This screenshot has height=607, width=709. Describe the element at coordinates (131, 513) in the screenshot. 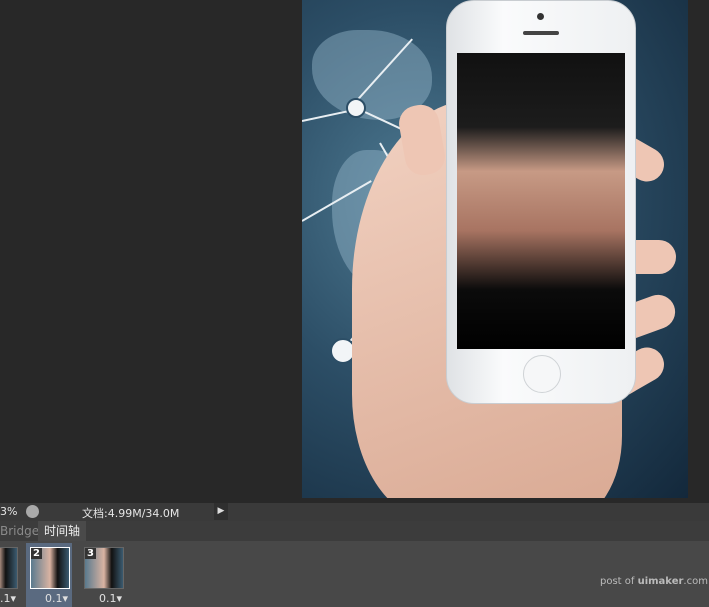

I see `doc-info: 文档:4.99M/34.0M` at that location.